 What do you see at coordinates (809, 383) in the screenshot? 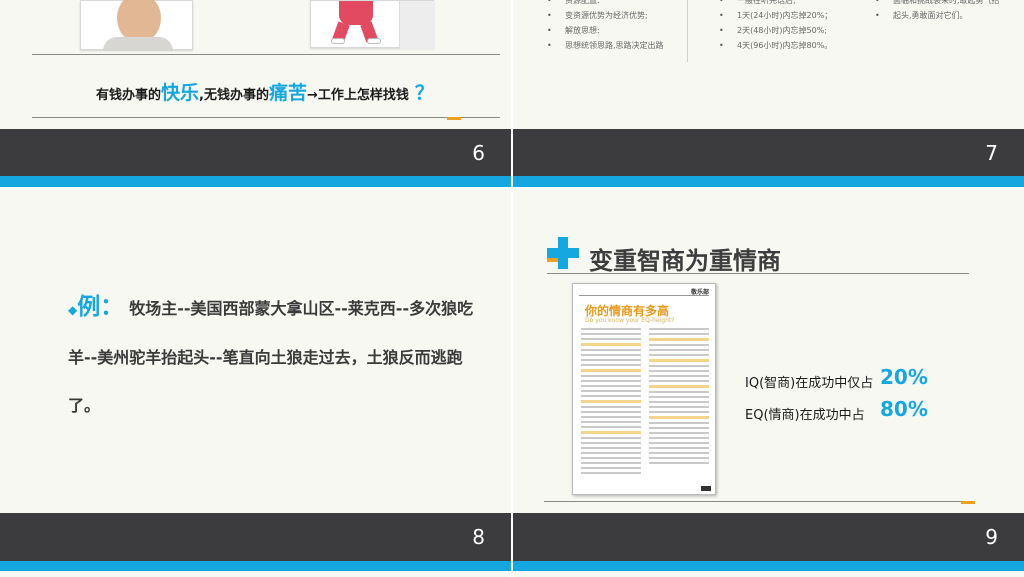
I see `iq-label: IQ(智商)在成功中仅占` at bounding box center [809, 383].